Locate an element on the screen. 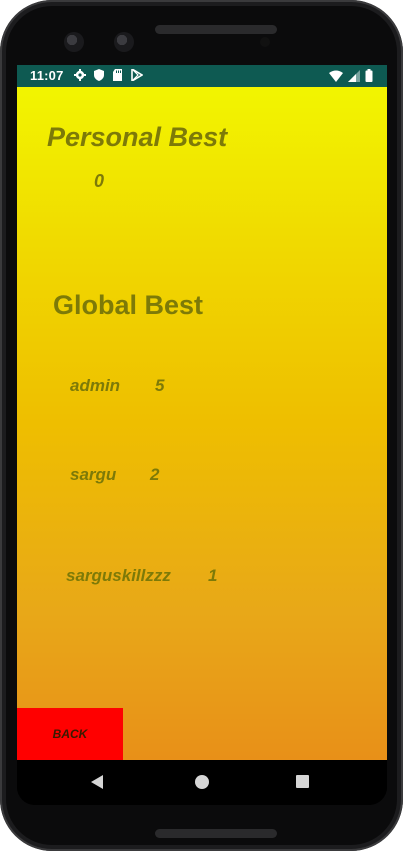 This screenshot has height=851, width=403. nav-home-icon is located at coordinates (202, 782).